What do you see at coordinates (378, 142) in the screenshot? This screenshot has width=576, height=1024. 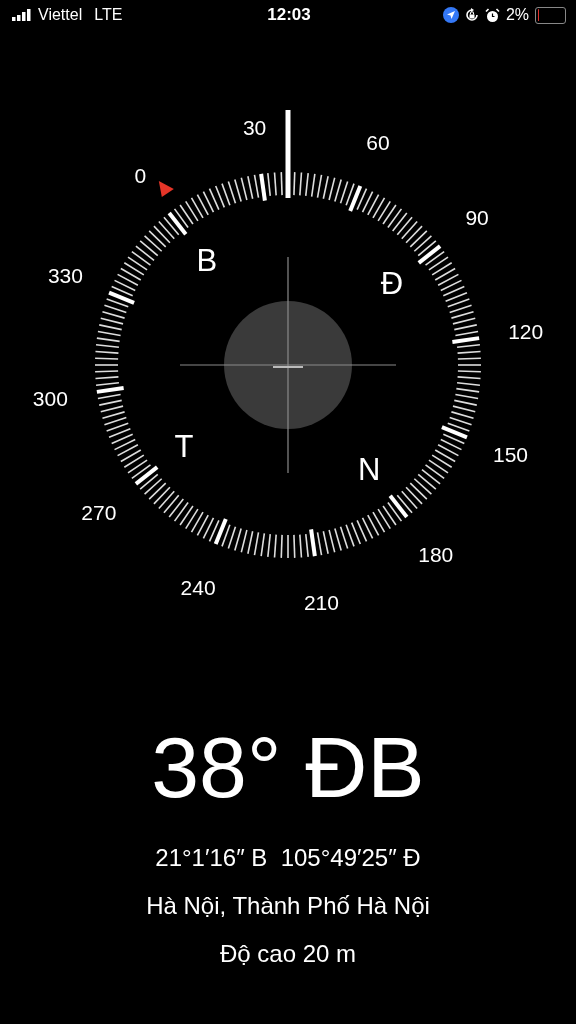 I see `degree-label: 60` at bounding box center [378, 142].